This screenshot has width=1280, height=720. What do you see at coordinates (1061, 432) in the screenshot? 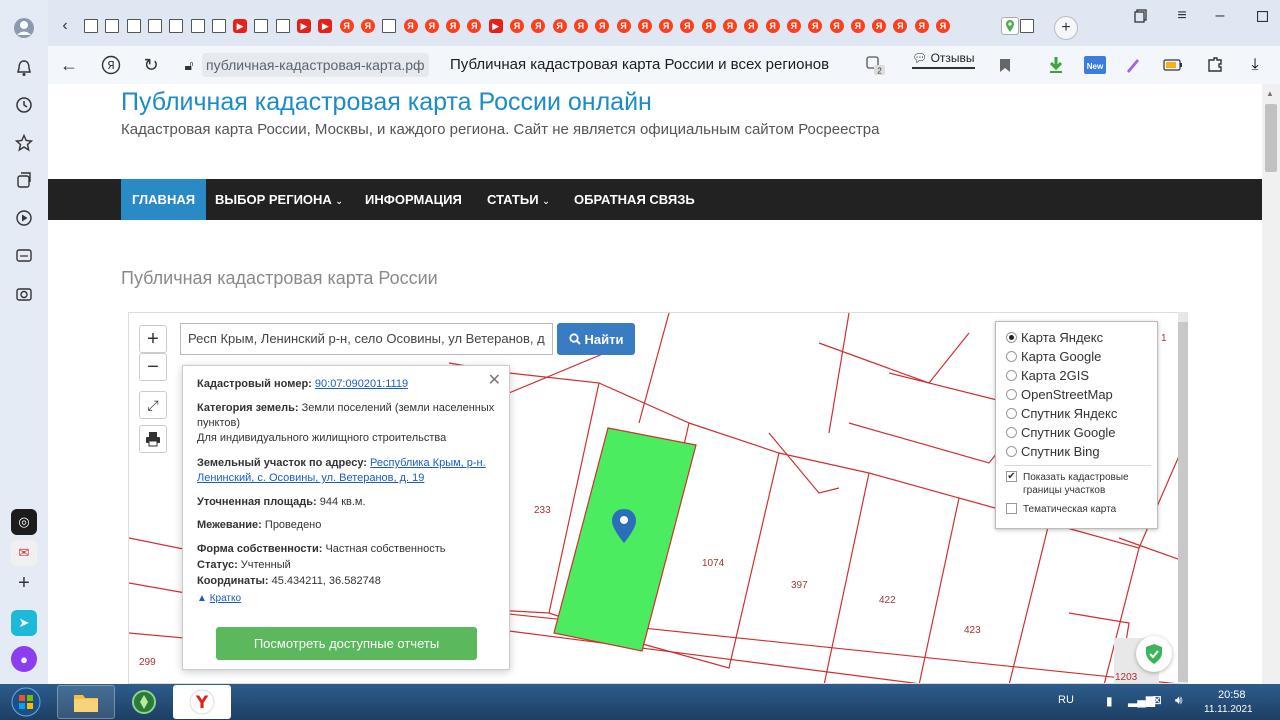
I see `layer-google-satellite: Спутник Google` at bounding box center [1061, 432].